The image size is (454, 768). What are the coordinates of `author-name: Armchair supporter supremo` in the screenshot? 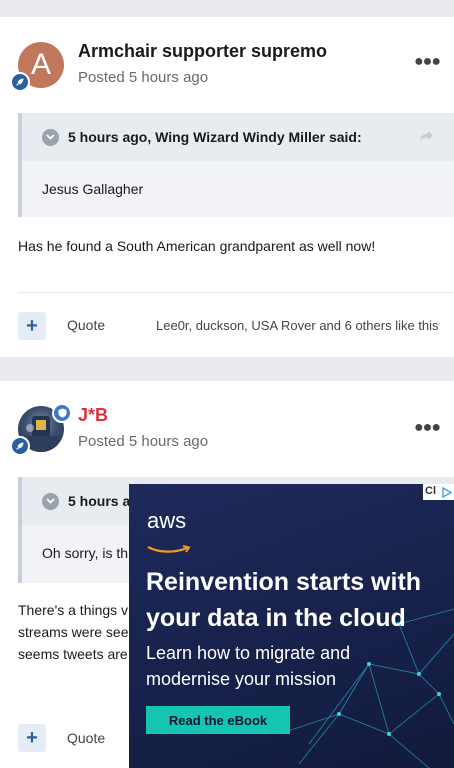 It's located at (202, 51).